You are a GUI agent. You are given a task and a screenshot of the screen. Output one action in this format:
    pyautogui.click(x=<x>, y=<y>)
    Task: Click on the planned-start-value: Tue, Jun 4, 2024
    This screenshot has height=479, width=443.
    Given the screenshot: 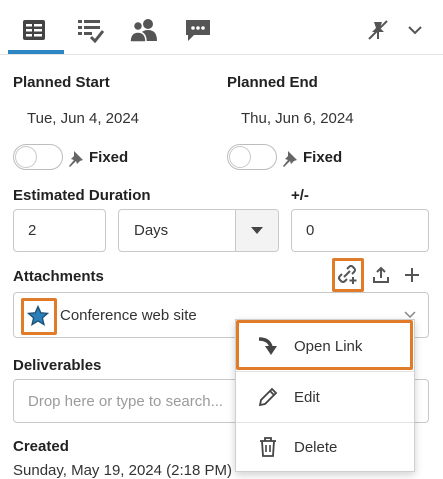 What is the action you would take?
    pyautogui.click(x=83, y=118)
    